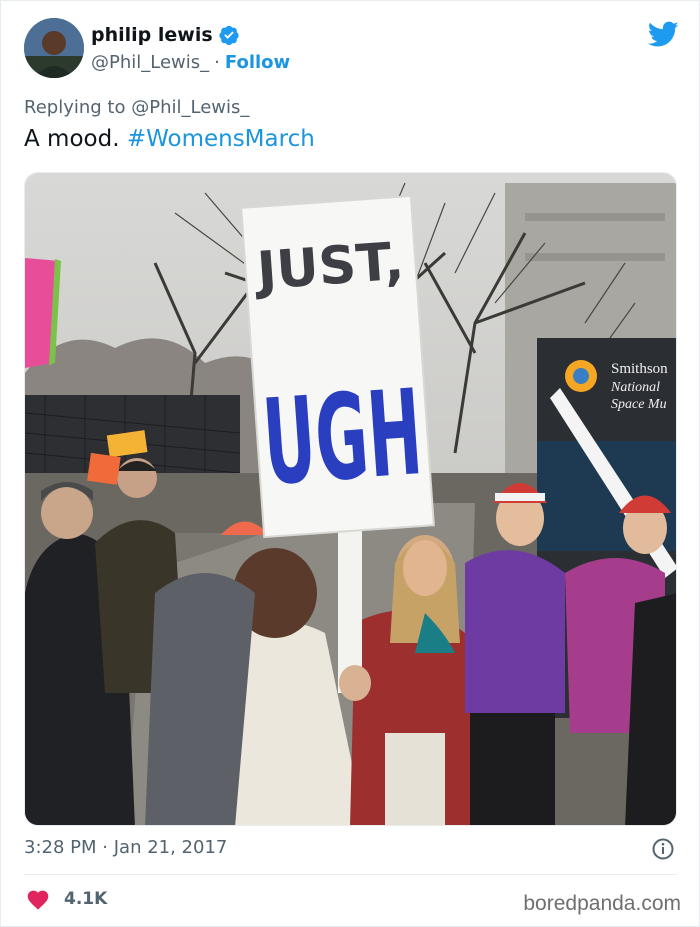  Describe the element at coordinates (190, 107) in the screenshot. I see `reply-mention-link: @Phil_Lewis_` at that location.